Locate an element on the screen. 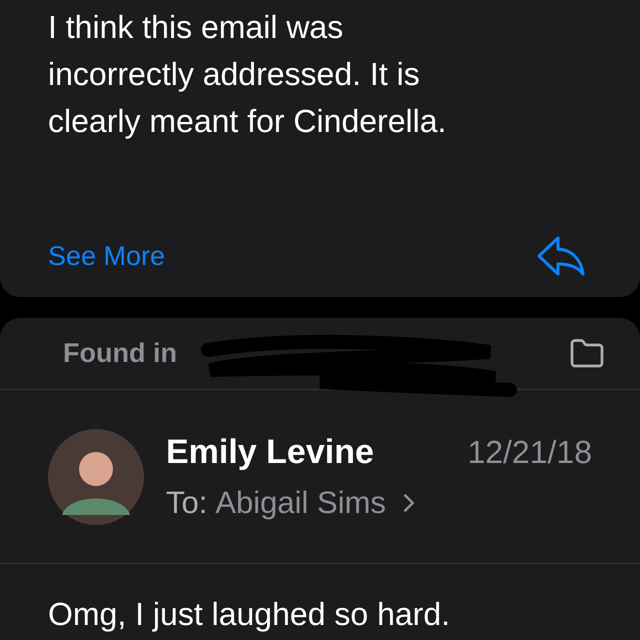 The image size is (640, 640). reply-icon is located at coordinates (561, 256).